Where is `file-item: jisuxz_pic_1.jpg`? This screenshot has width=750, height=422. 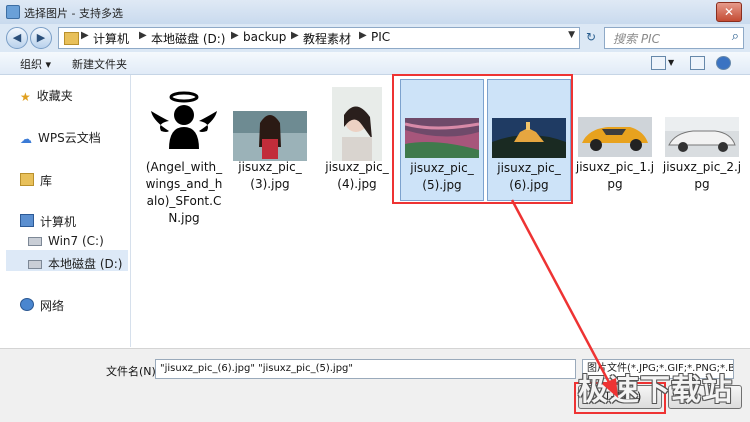
file-item: jisuxz_pic_1.jpg is located at coordinates (615, 139).